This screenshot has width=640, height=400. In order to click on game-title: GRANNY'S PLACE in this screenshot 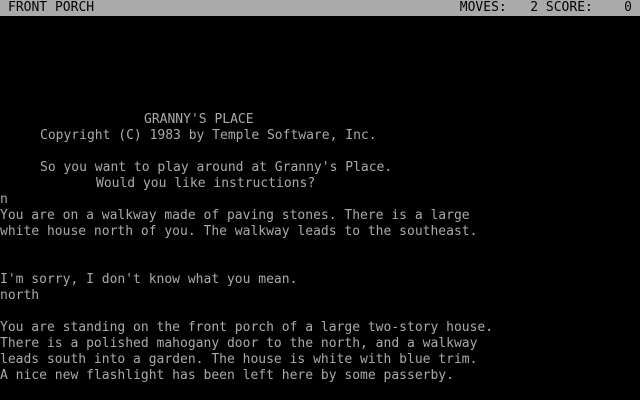, I will do `click(199, 119)`.